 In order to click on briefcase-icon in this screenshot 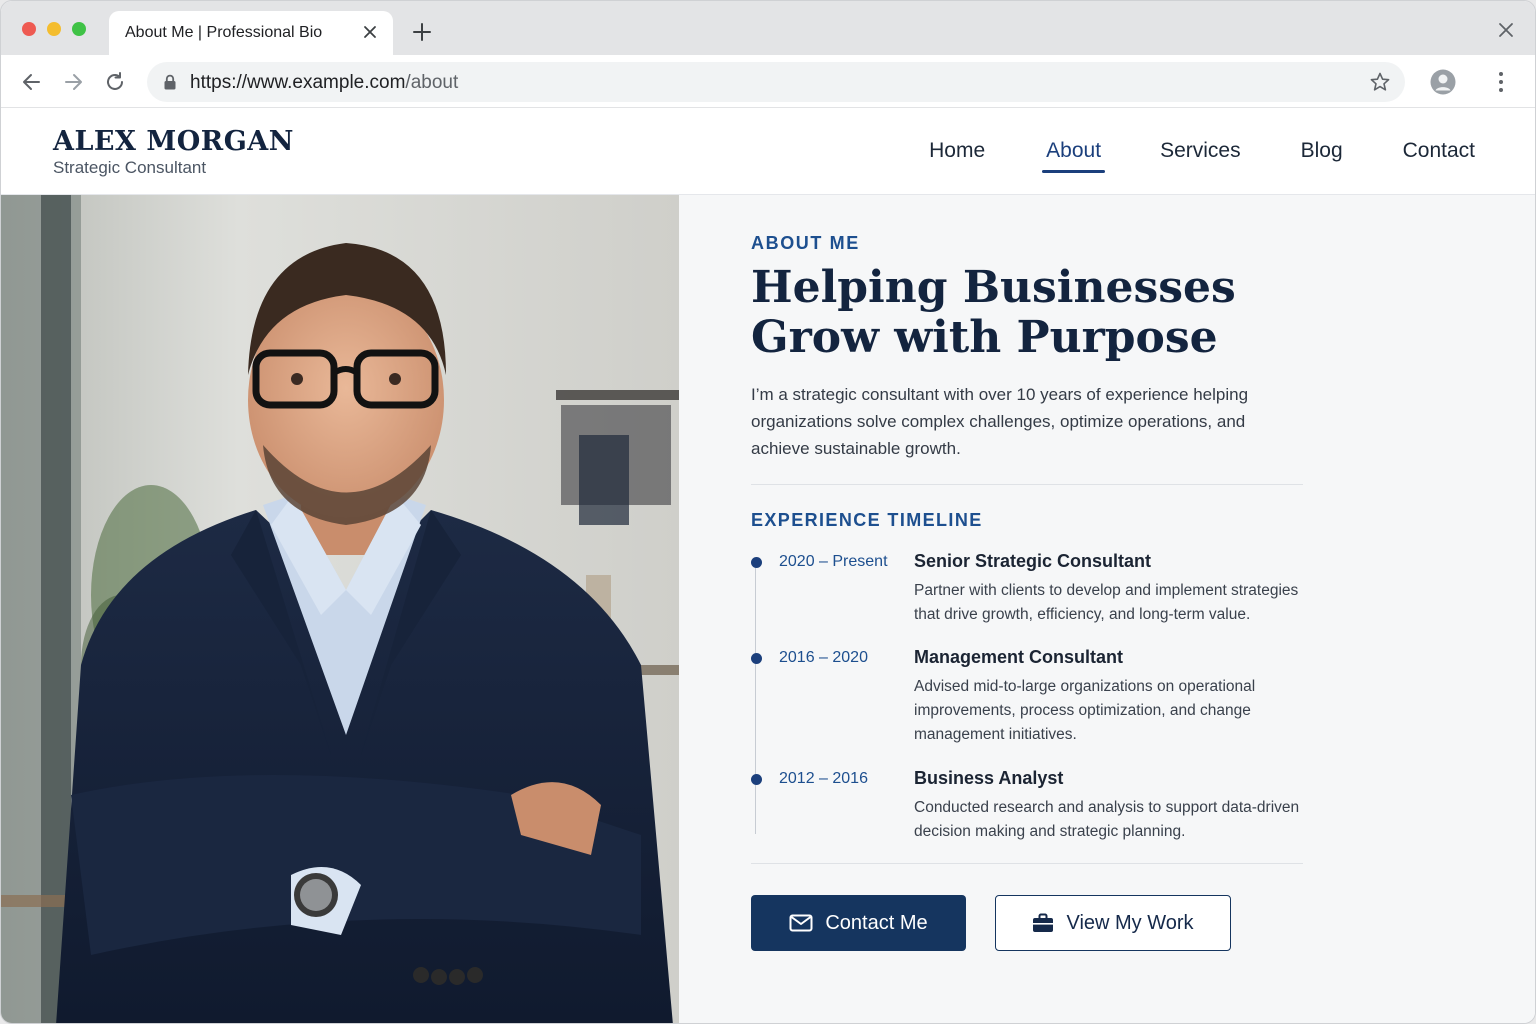, I will do `click(1043, 922)`.